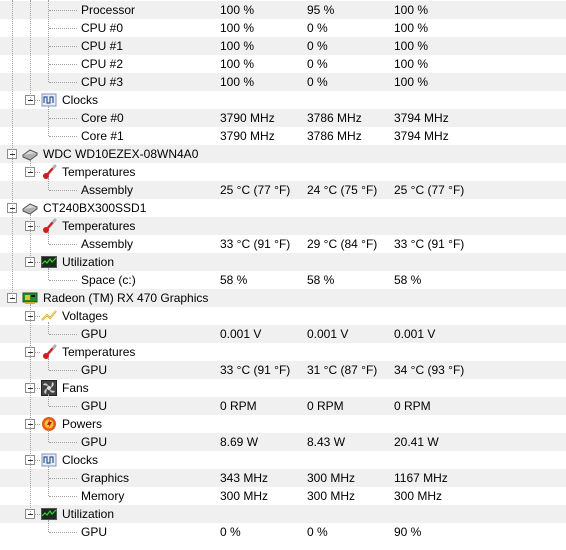 This screenshot has width=566, height=550. Describe the element at coordinates (321, 10) in the screenshot. I see `value-min: 95 %` at that location.